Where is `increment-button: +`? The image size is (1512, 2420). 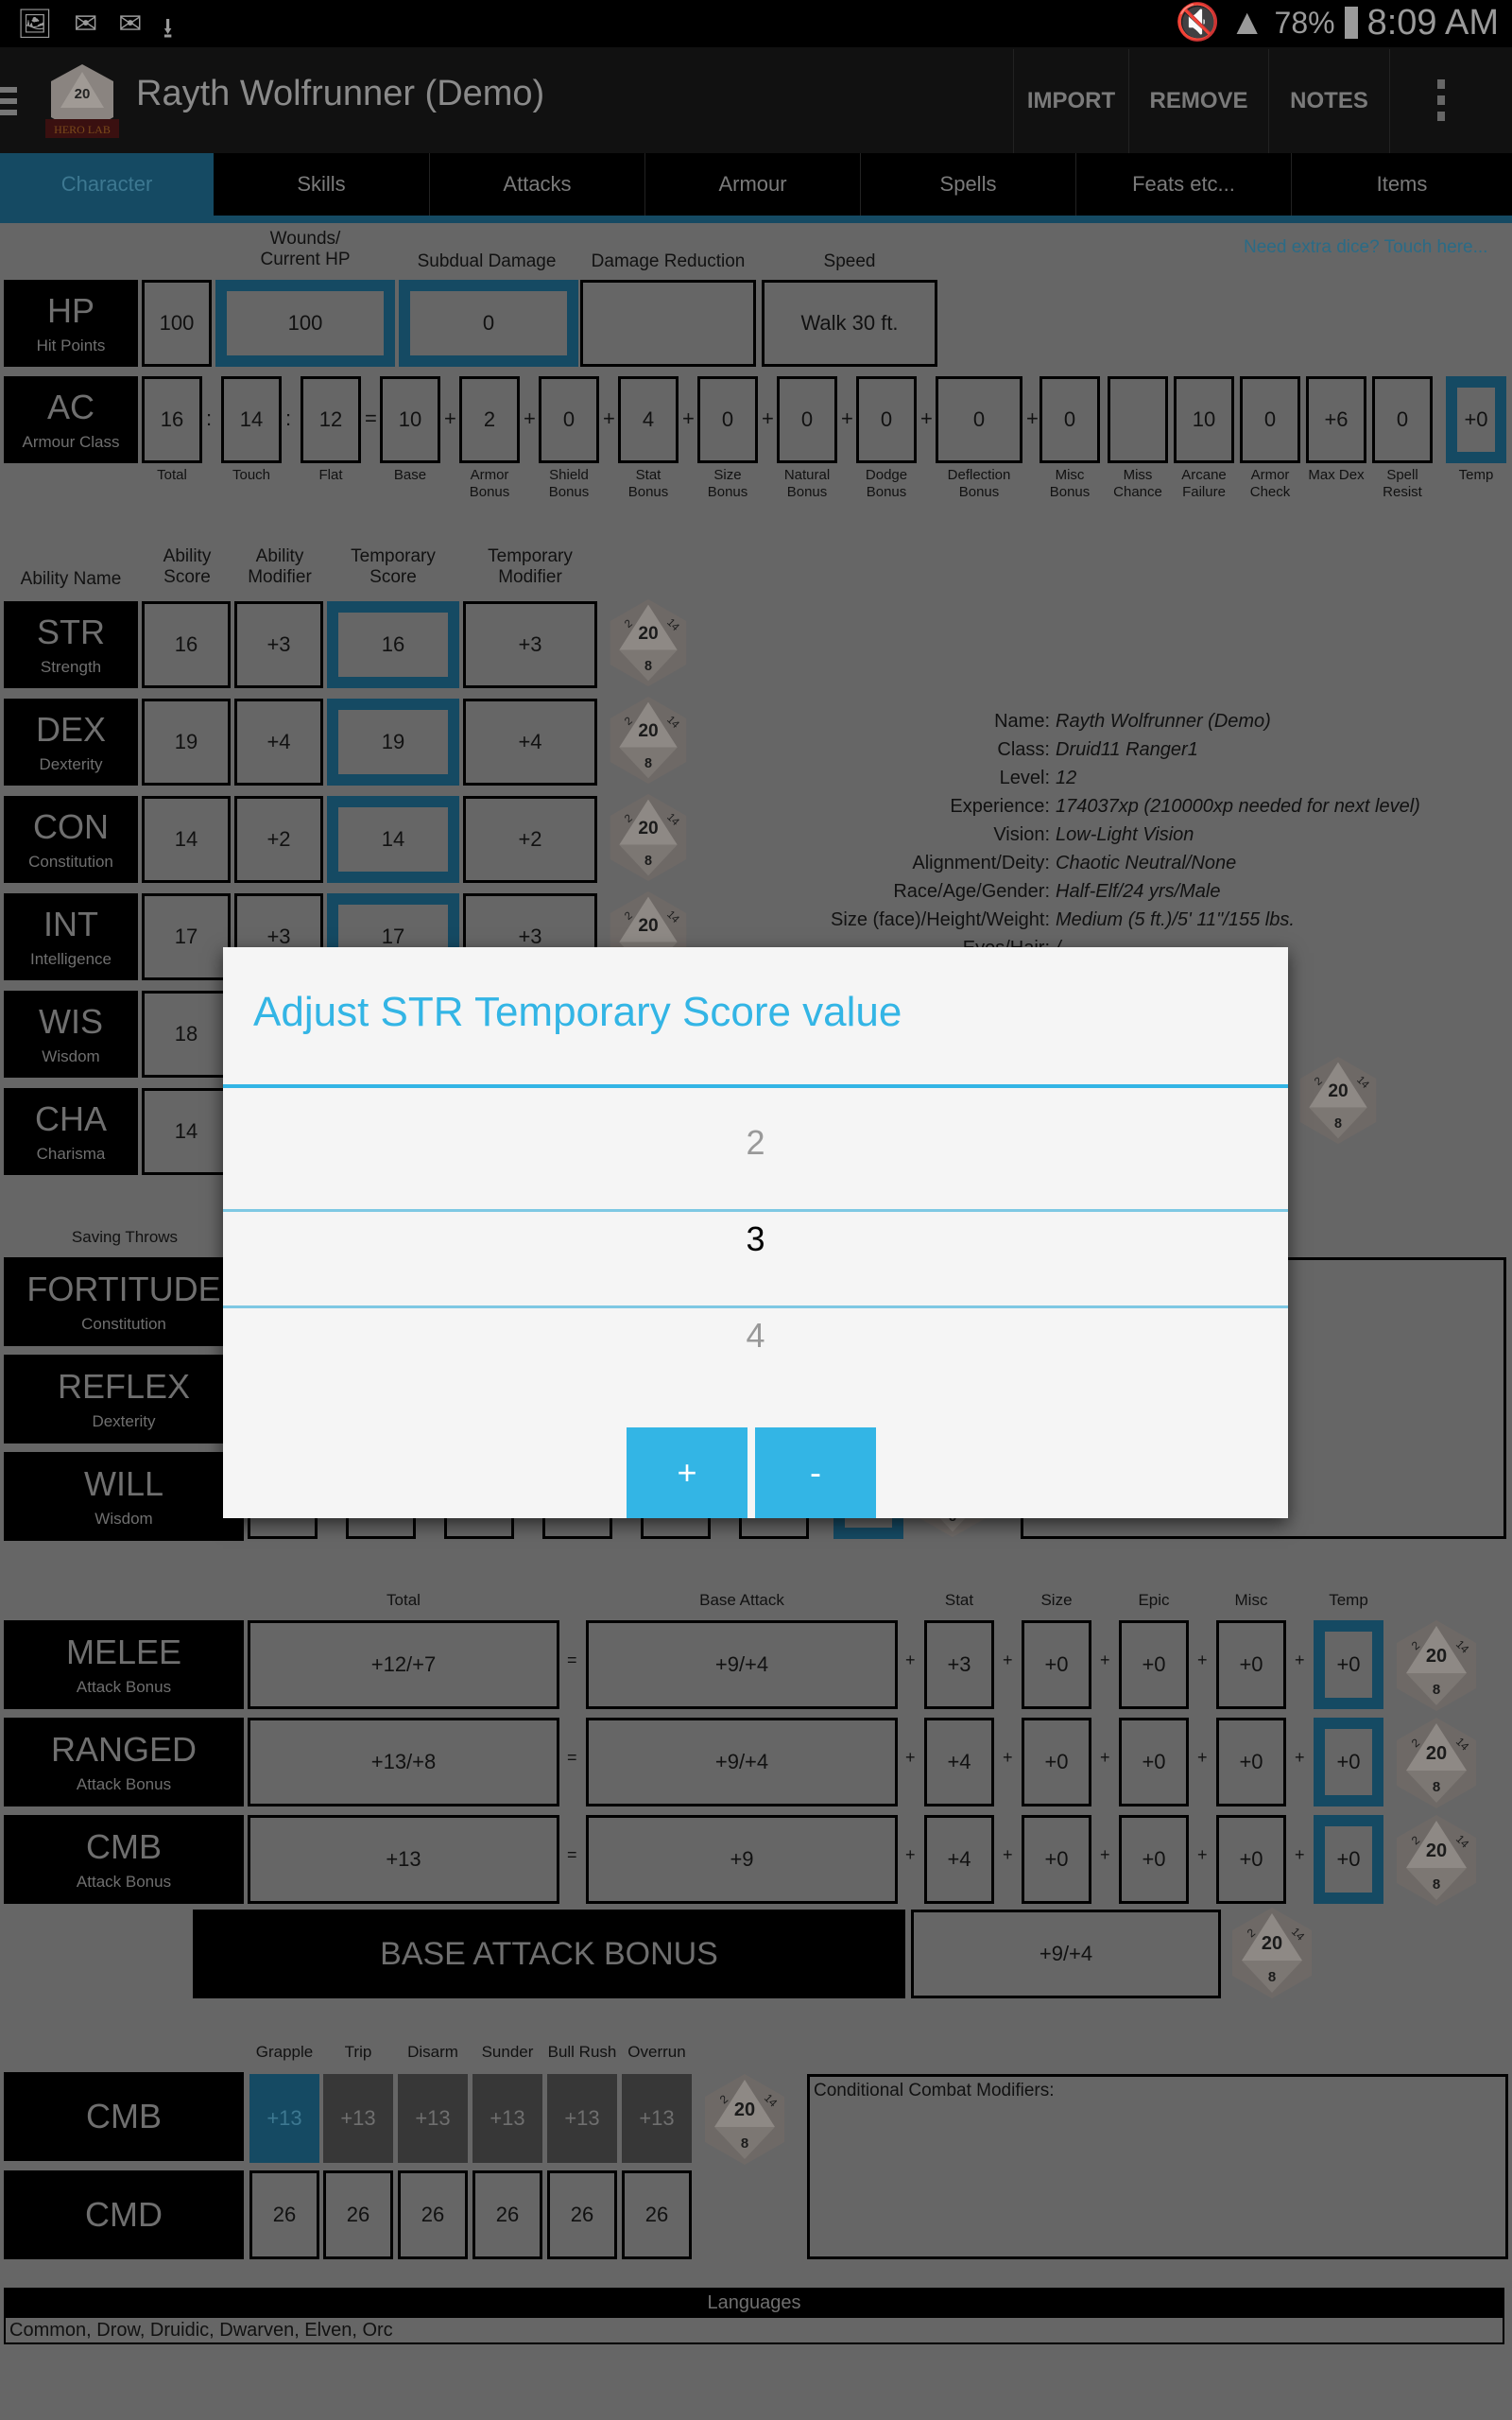
increment-button: + is located at coordinates (687, 1473).